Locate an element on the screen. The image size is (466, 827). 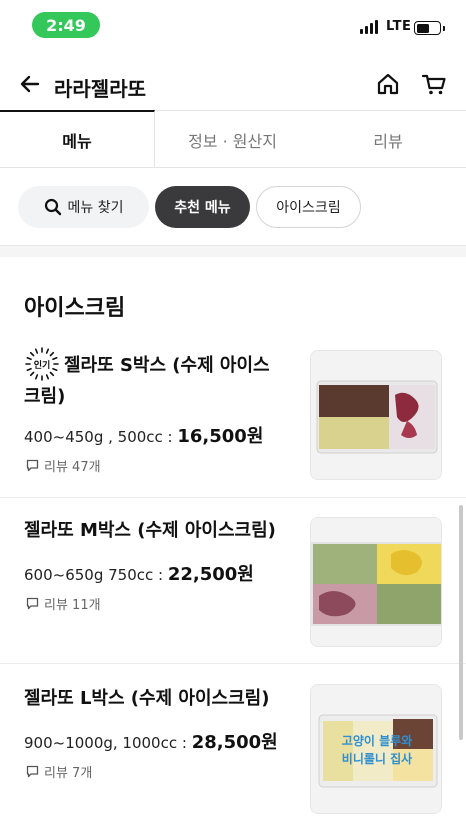
arrow-left-icon is located at coordinates (30, 84).